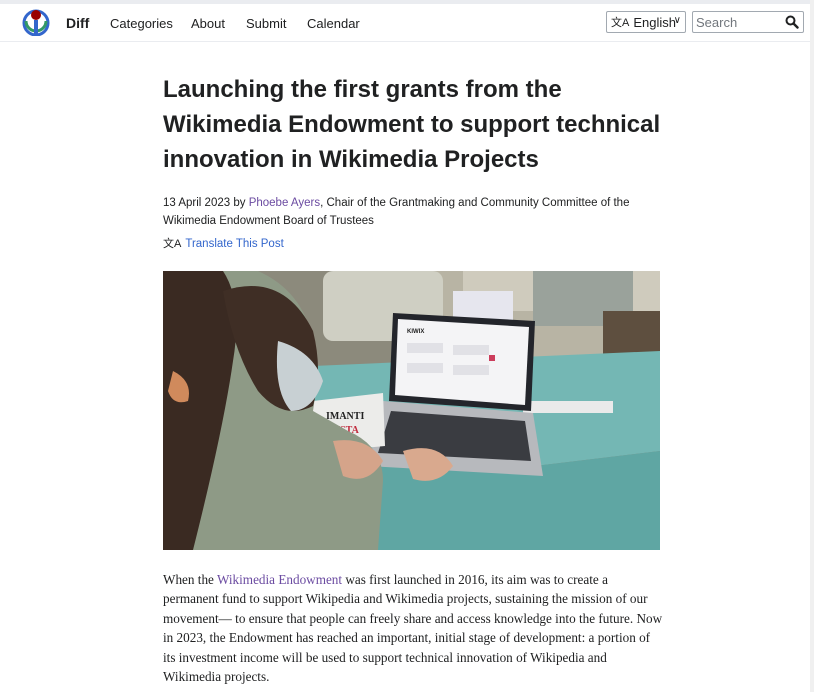  Describe the element at coordinates (77, 23) in the screenshot. I see `site-title: Diff` at that location.